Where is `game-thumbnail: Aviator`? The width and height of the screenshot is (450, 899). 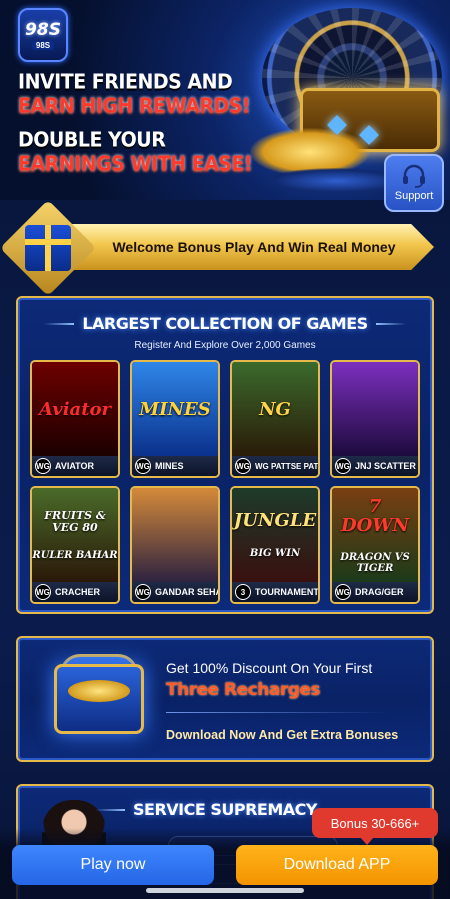 game-thumbnail: Aviator is located at coordinates (75, 410).